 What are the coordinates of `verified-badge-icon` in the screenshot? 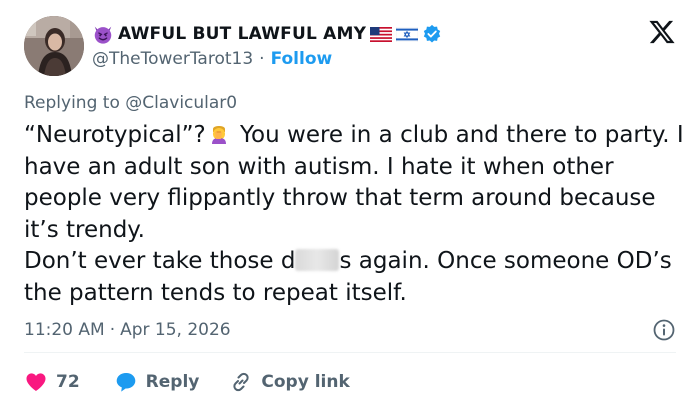 It's located at (432, 34).